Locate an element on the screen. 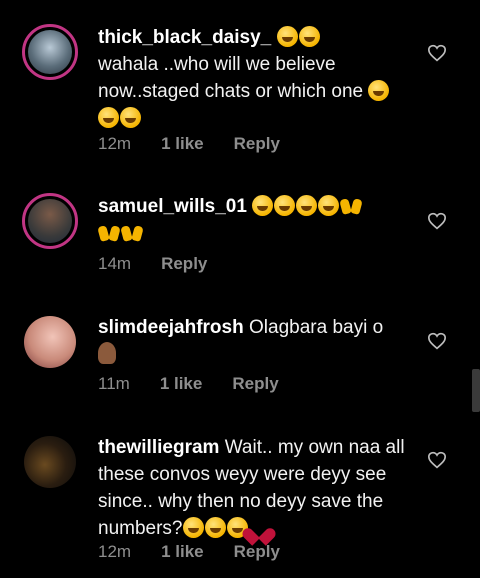 This screenshot has width=480, height=578. comment-text: Olagbara bayi o is located at coordinates (316, 327).